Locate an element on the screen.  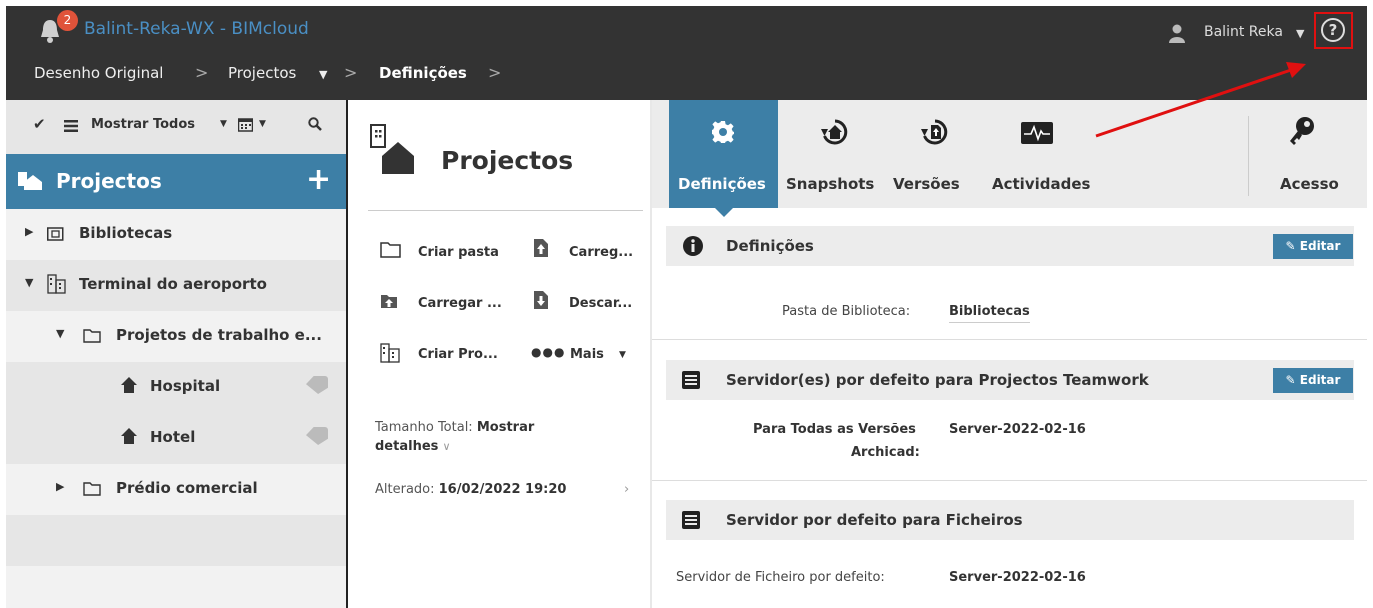
more-dots-icon: ●●● is located at coordinates (548, 352).